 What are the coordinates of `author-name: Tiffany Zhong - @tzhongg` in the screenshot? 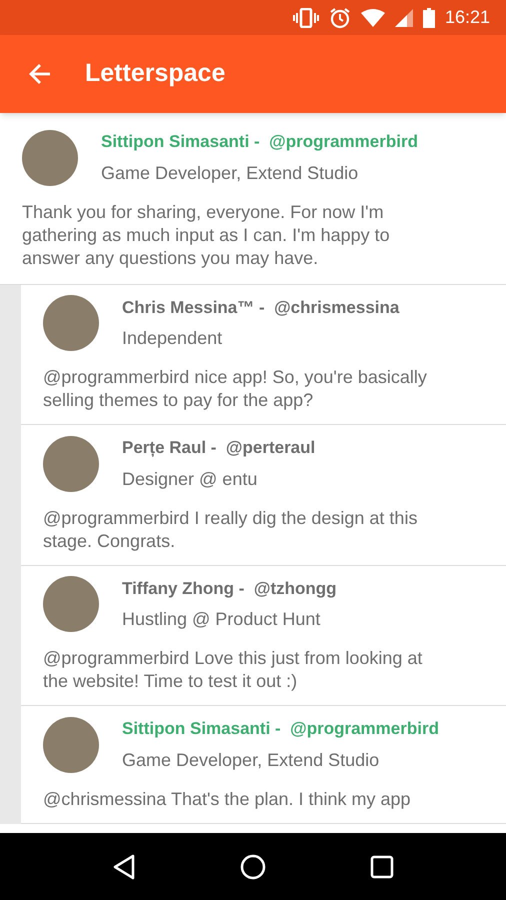 It's located at (229, 589).